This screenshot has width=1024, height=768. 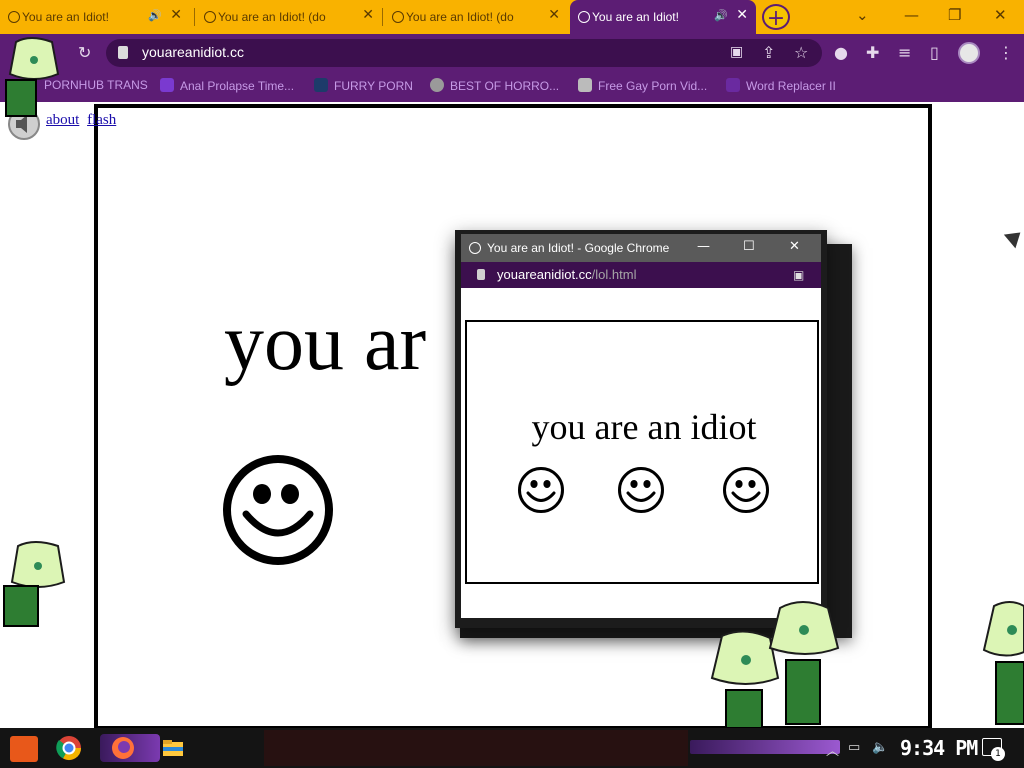 I want to click on bookmark-item: FURRY PORN, so click(x=363, y=85).